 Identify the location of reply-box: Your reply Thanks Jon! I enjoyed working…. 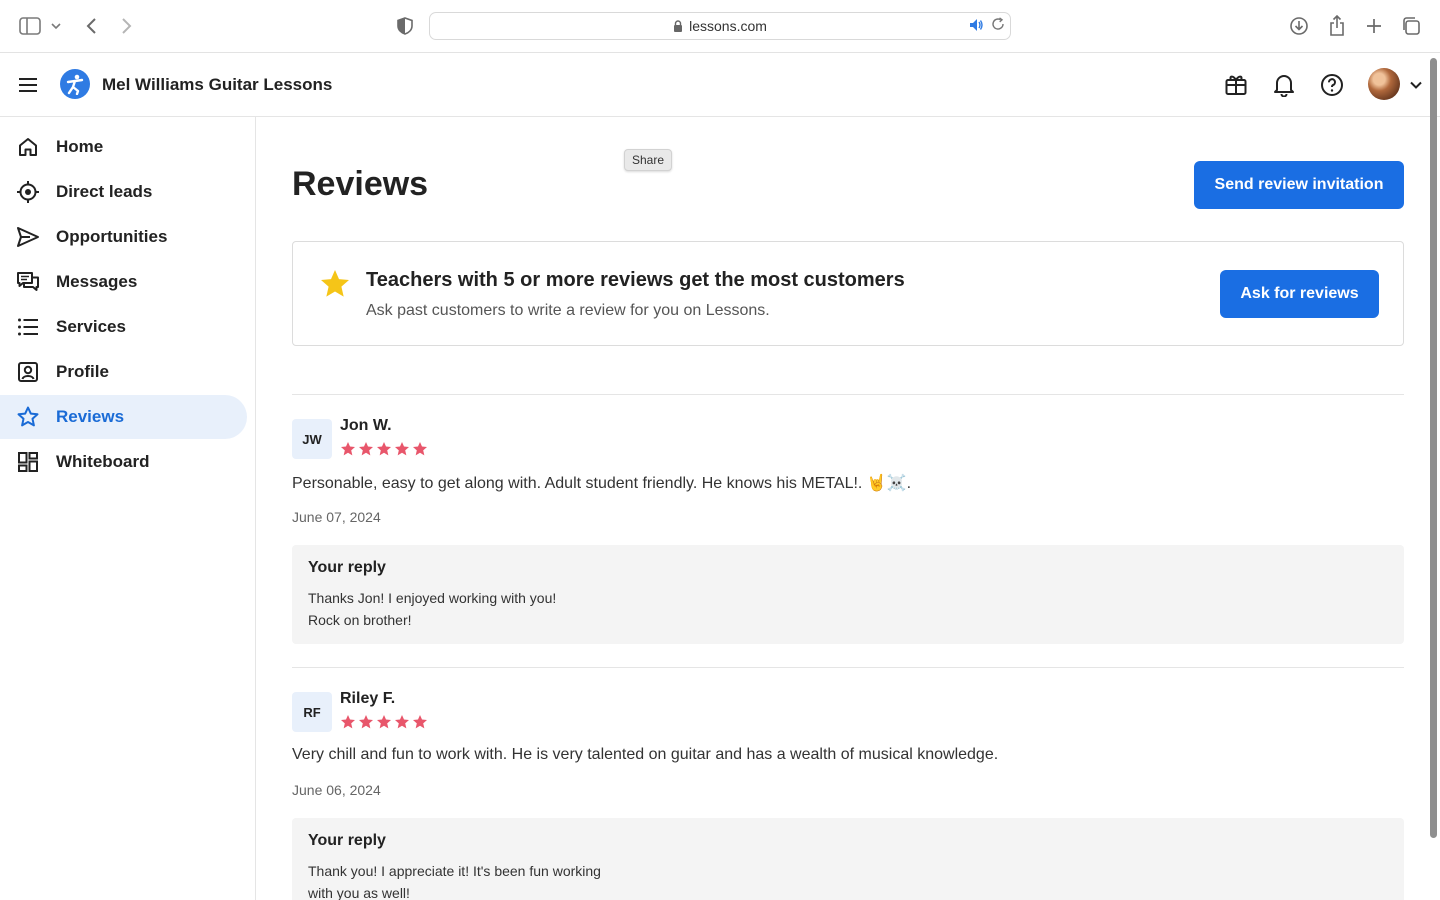
(848, 594).